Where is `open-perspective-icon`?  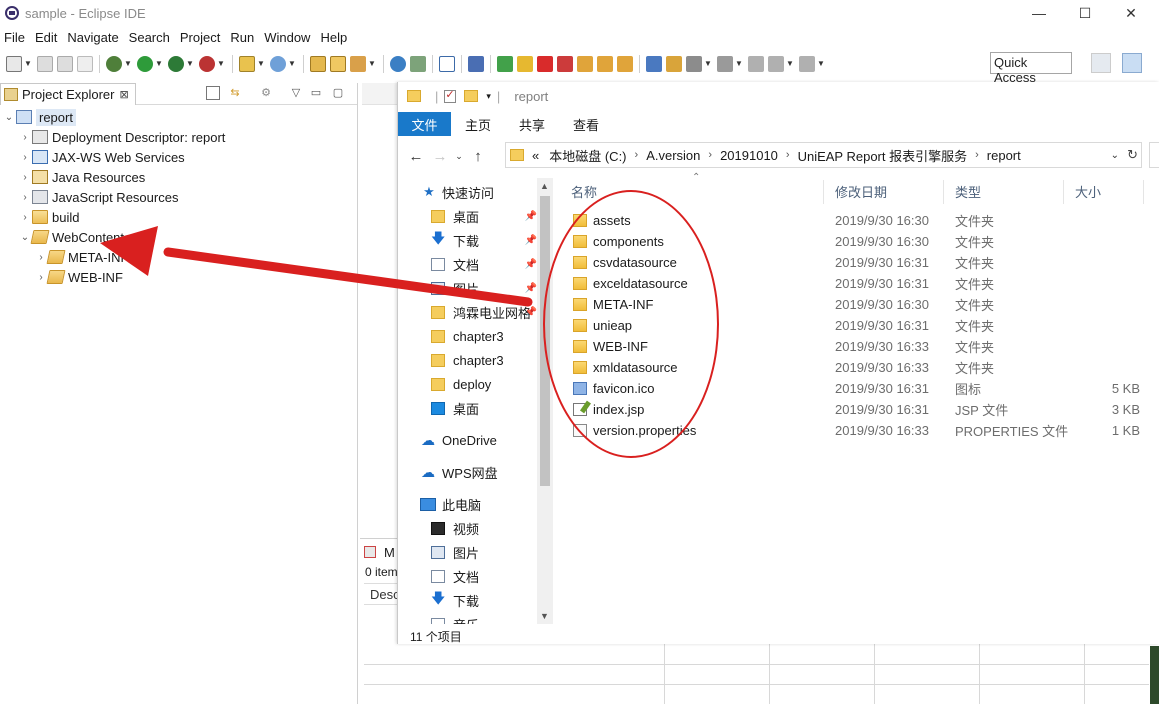
open-perspective-icon is located at coordinates (1101, 63).